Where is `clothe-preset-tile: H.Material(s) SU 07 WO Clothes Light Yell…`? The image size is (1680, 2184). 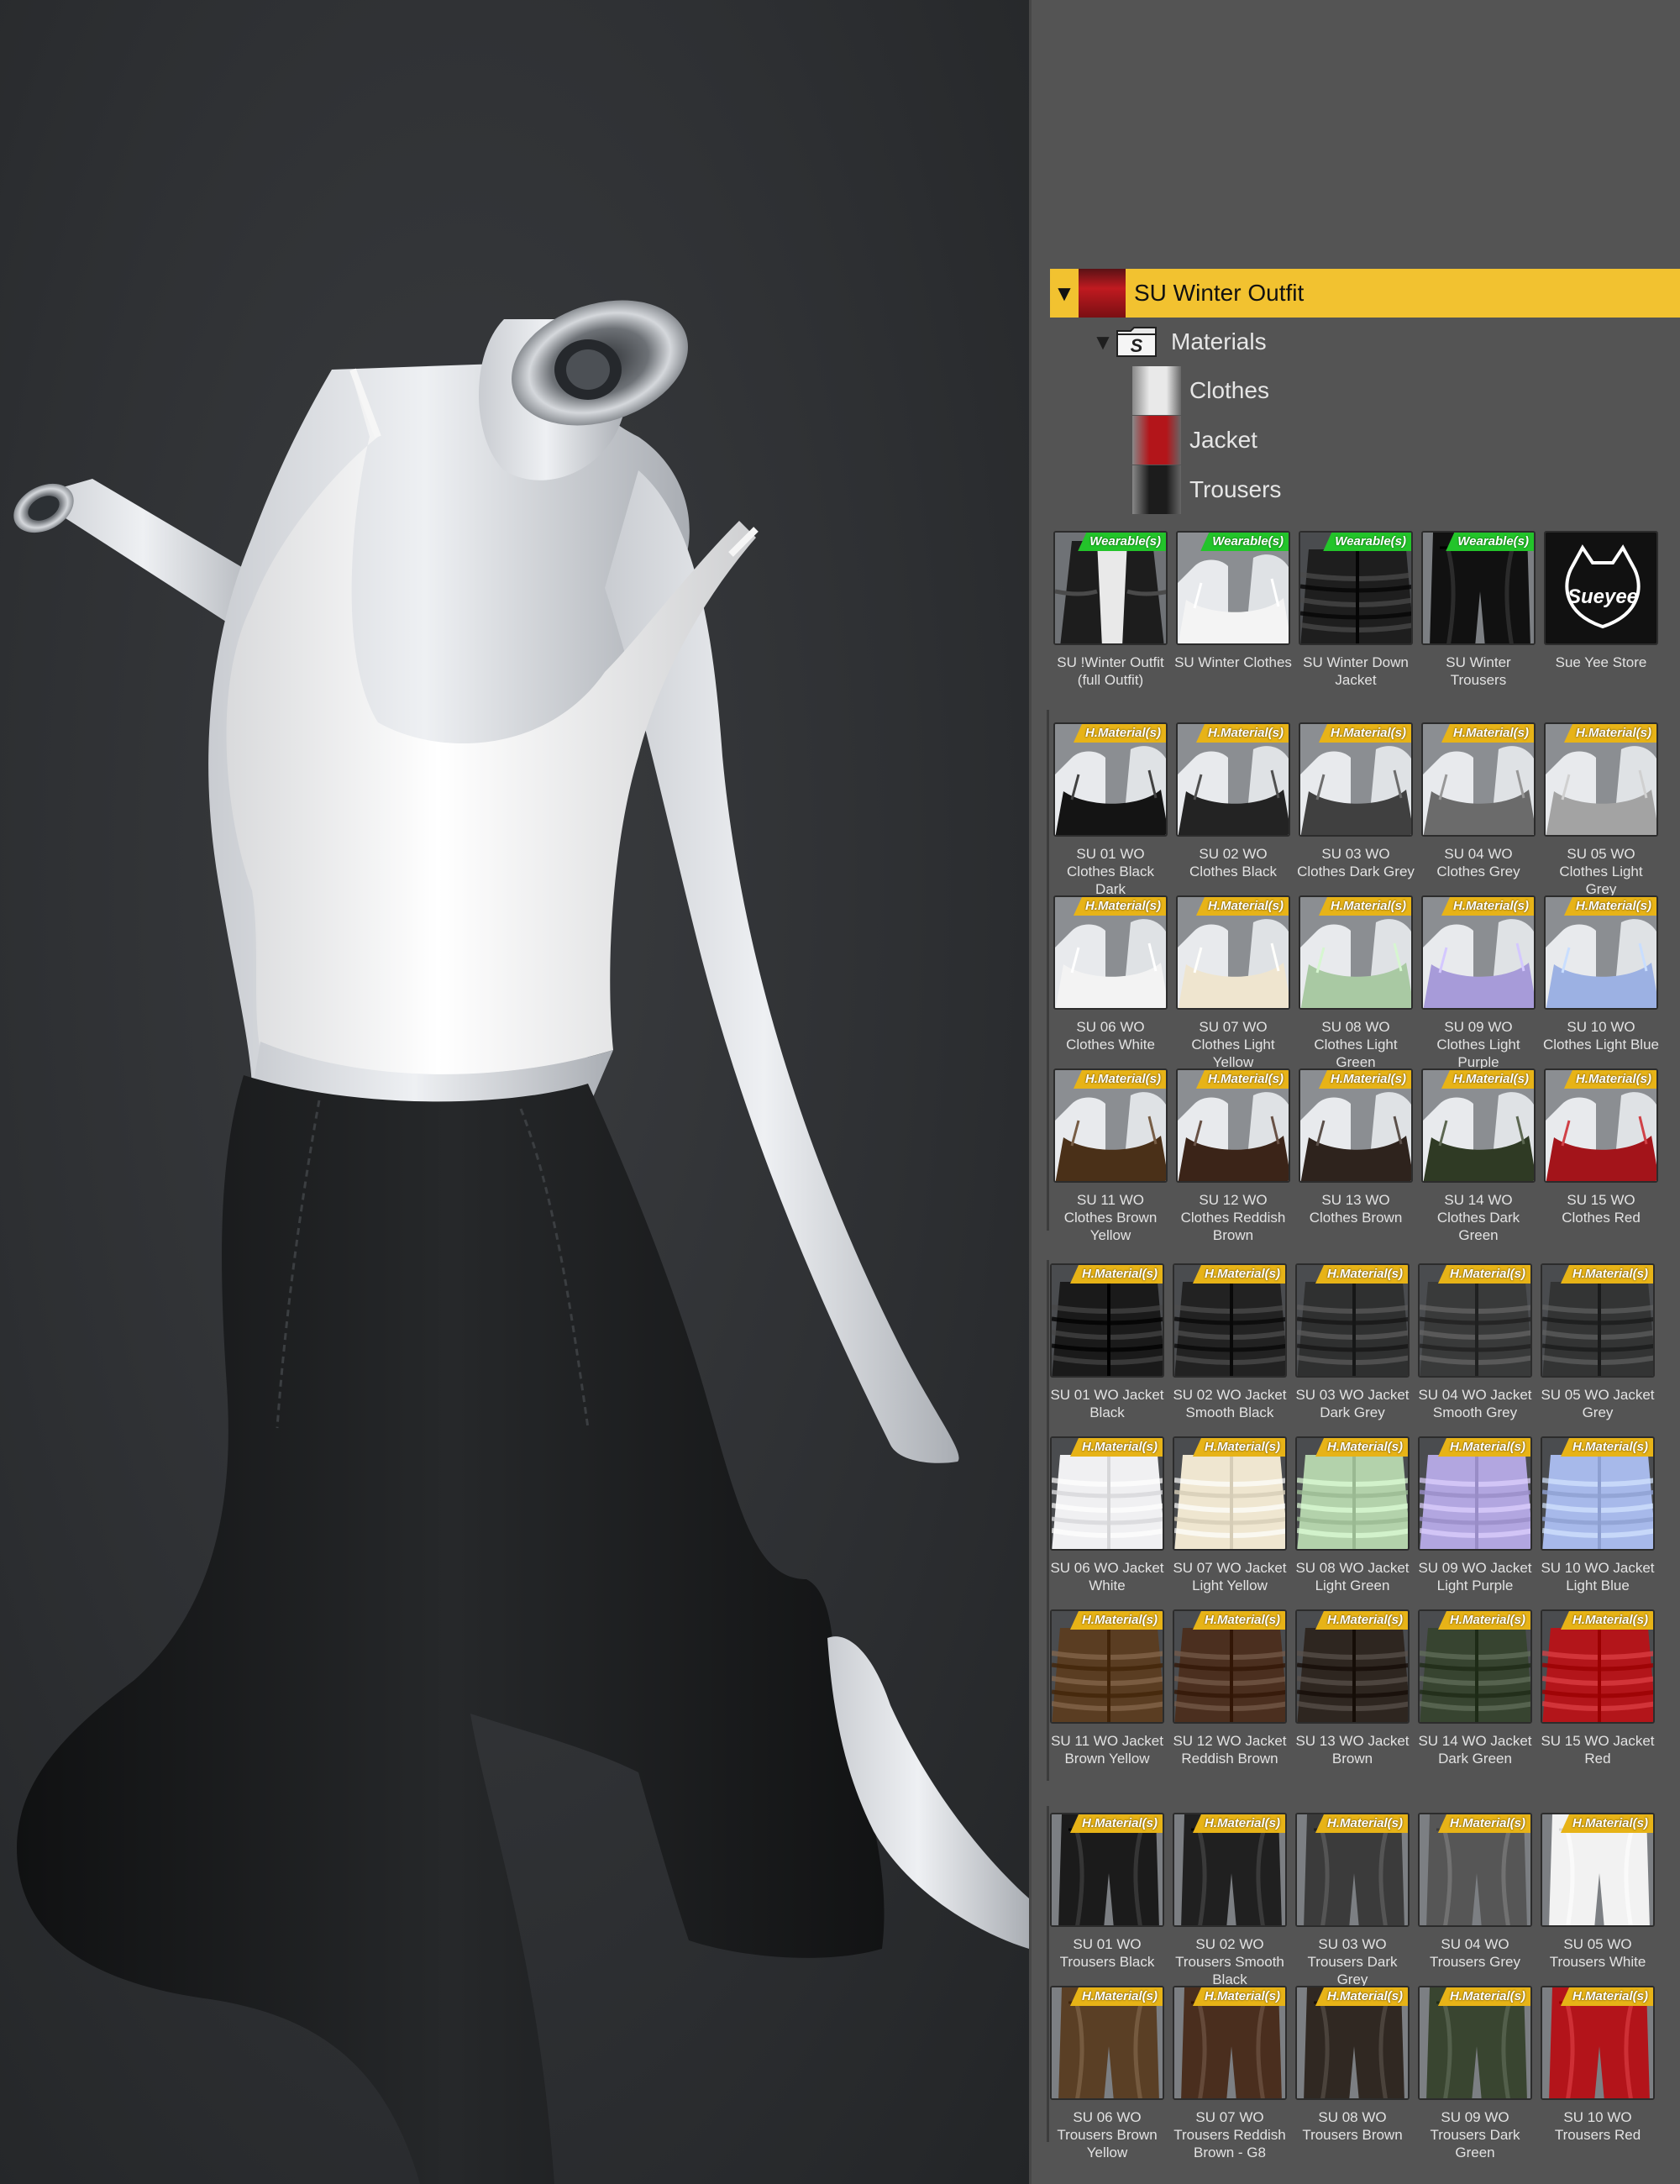 clothe-preset-tile: H.Material(s) SU 07 WO Clothes Light Yell… is located at coordinates (1233, 983).